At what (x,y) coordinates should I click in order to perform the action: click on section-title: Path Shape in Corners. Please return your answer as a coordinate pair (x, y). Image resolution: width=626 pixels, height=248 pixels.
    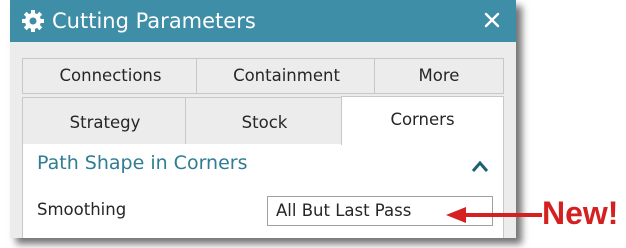
    Looking at the image, I should click on (142, 163).